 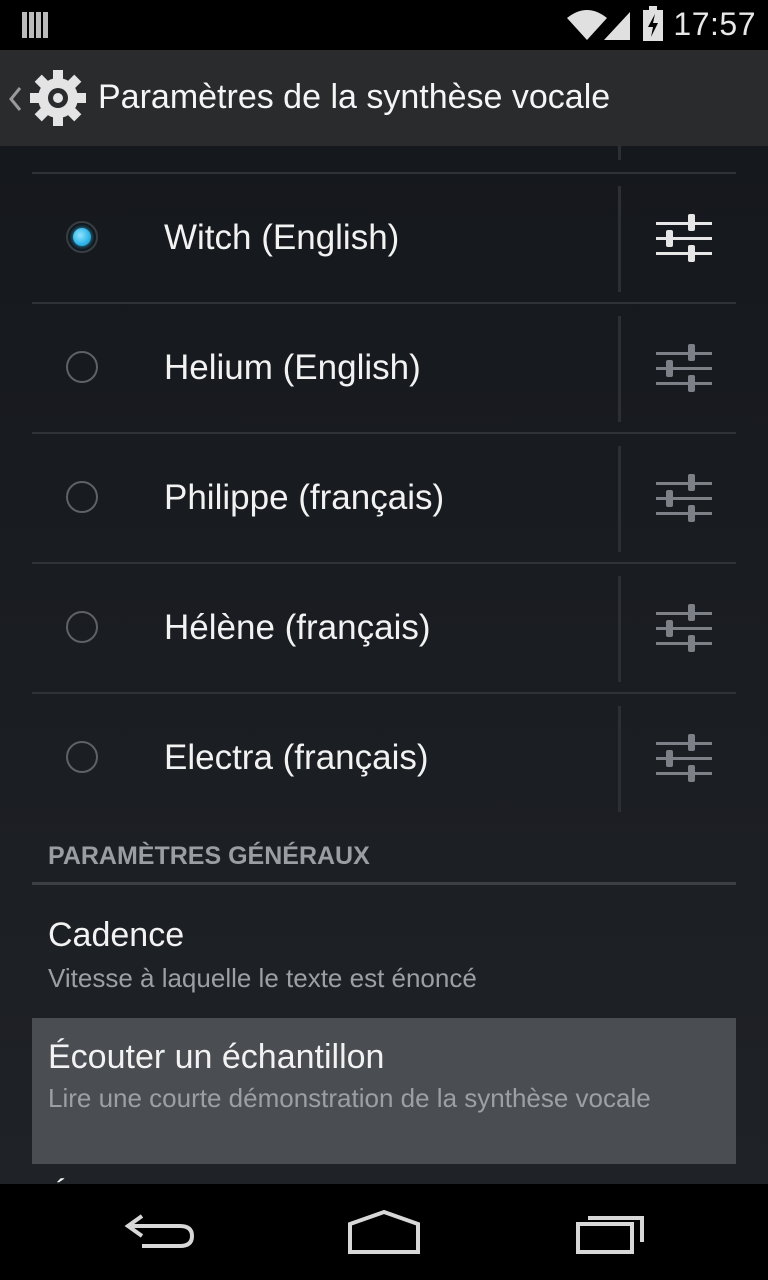 I want to click on preference-title: Cadence, so click(x=116, y=935).